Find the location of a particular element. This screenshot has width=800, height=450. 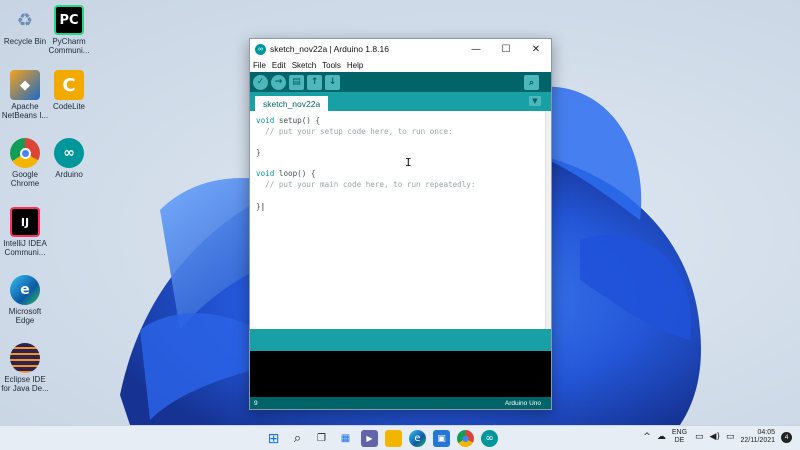

code-line: }| is located at coordinates (261, 206).